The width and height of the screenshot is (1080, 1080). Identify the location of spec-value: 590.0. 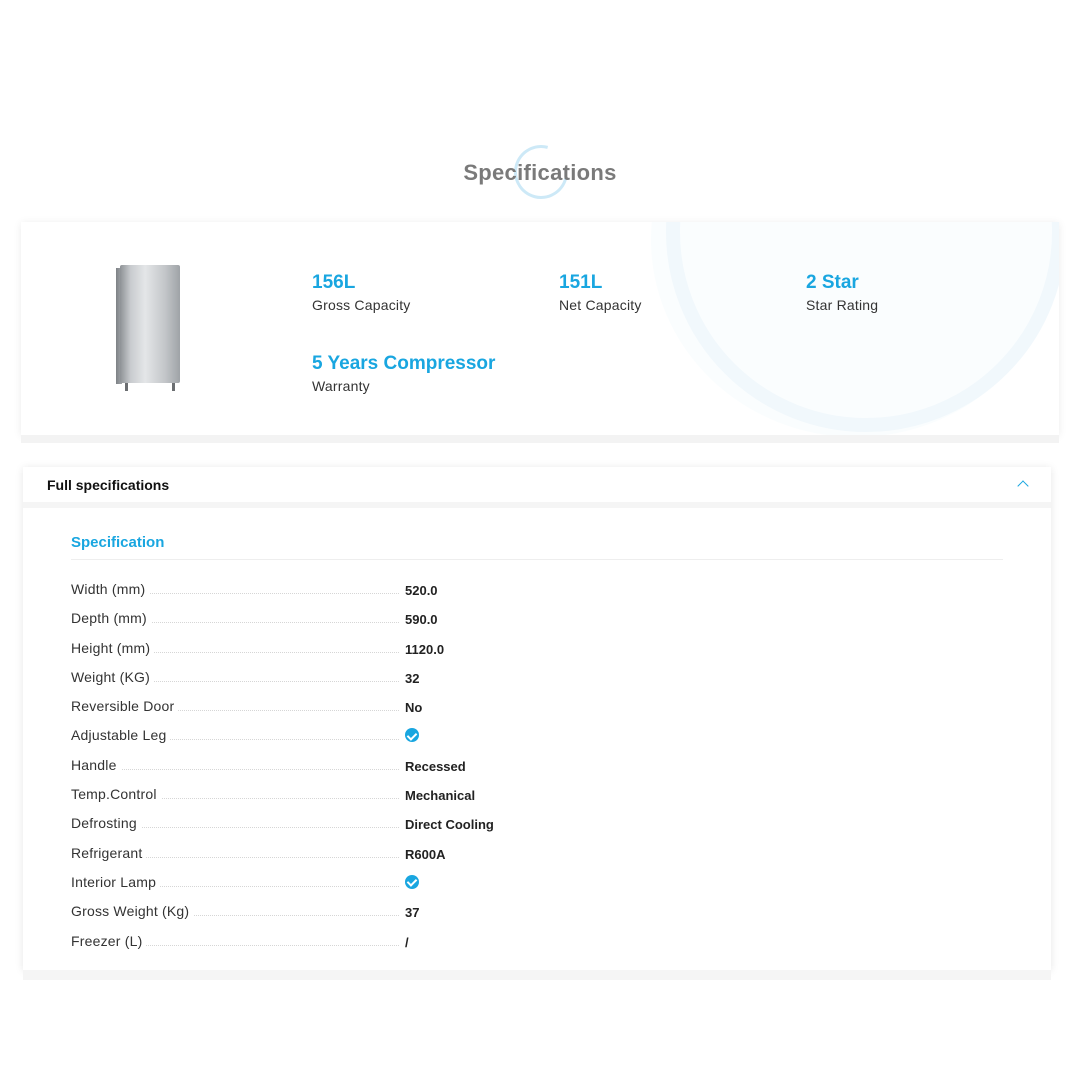
(421, 620).